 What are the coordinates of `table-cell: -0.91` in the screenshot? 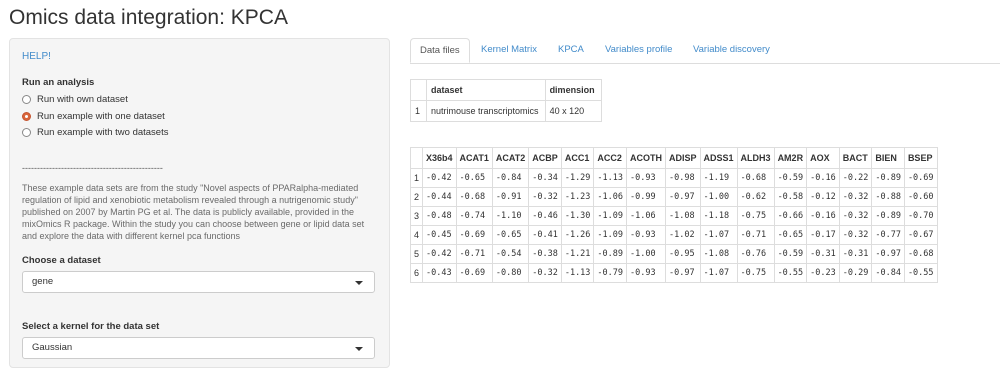 It's located at (510, 197).